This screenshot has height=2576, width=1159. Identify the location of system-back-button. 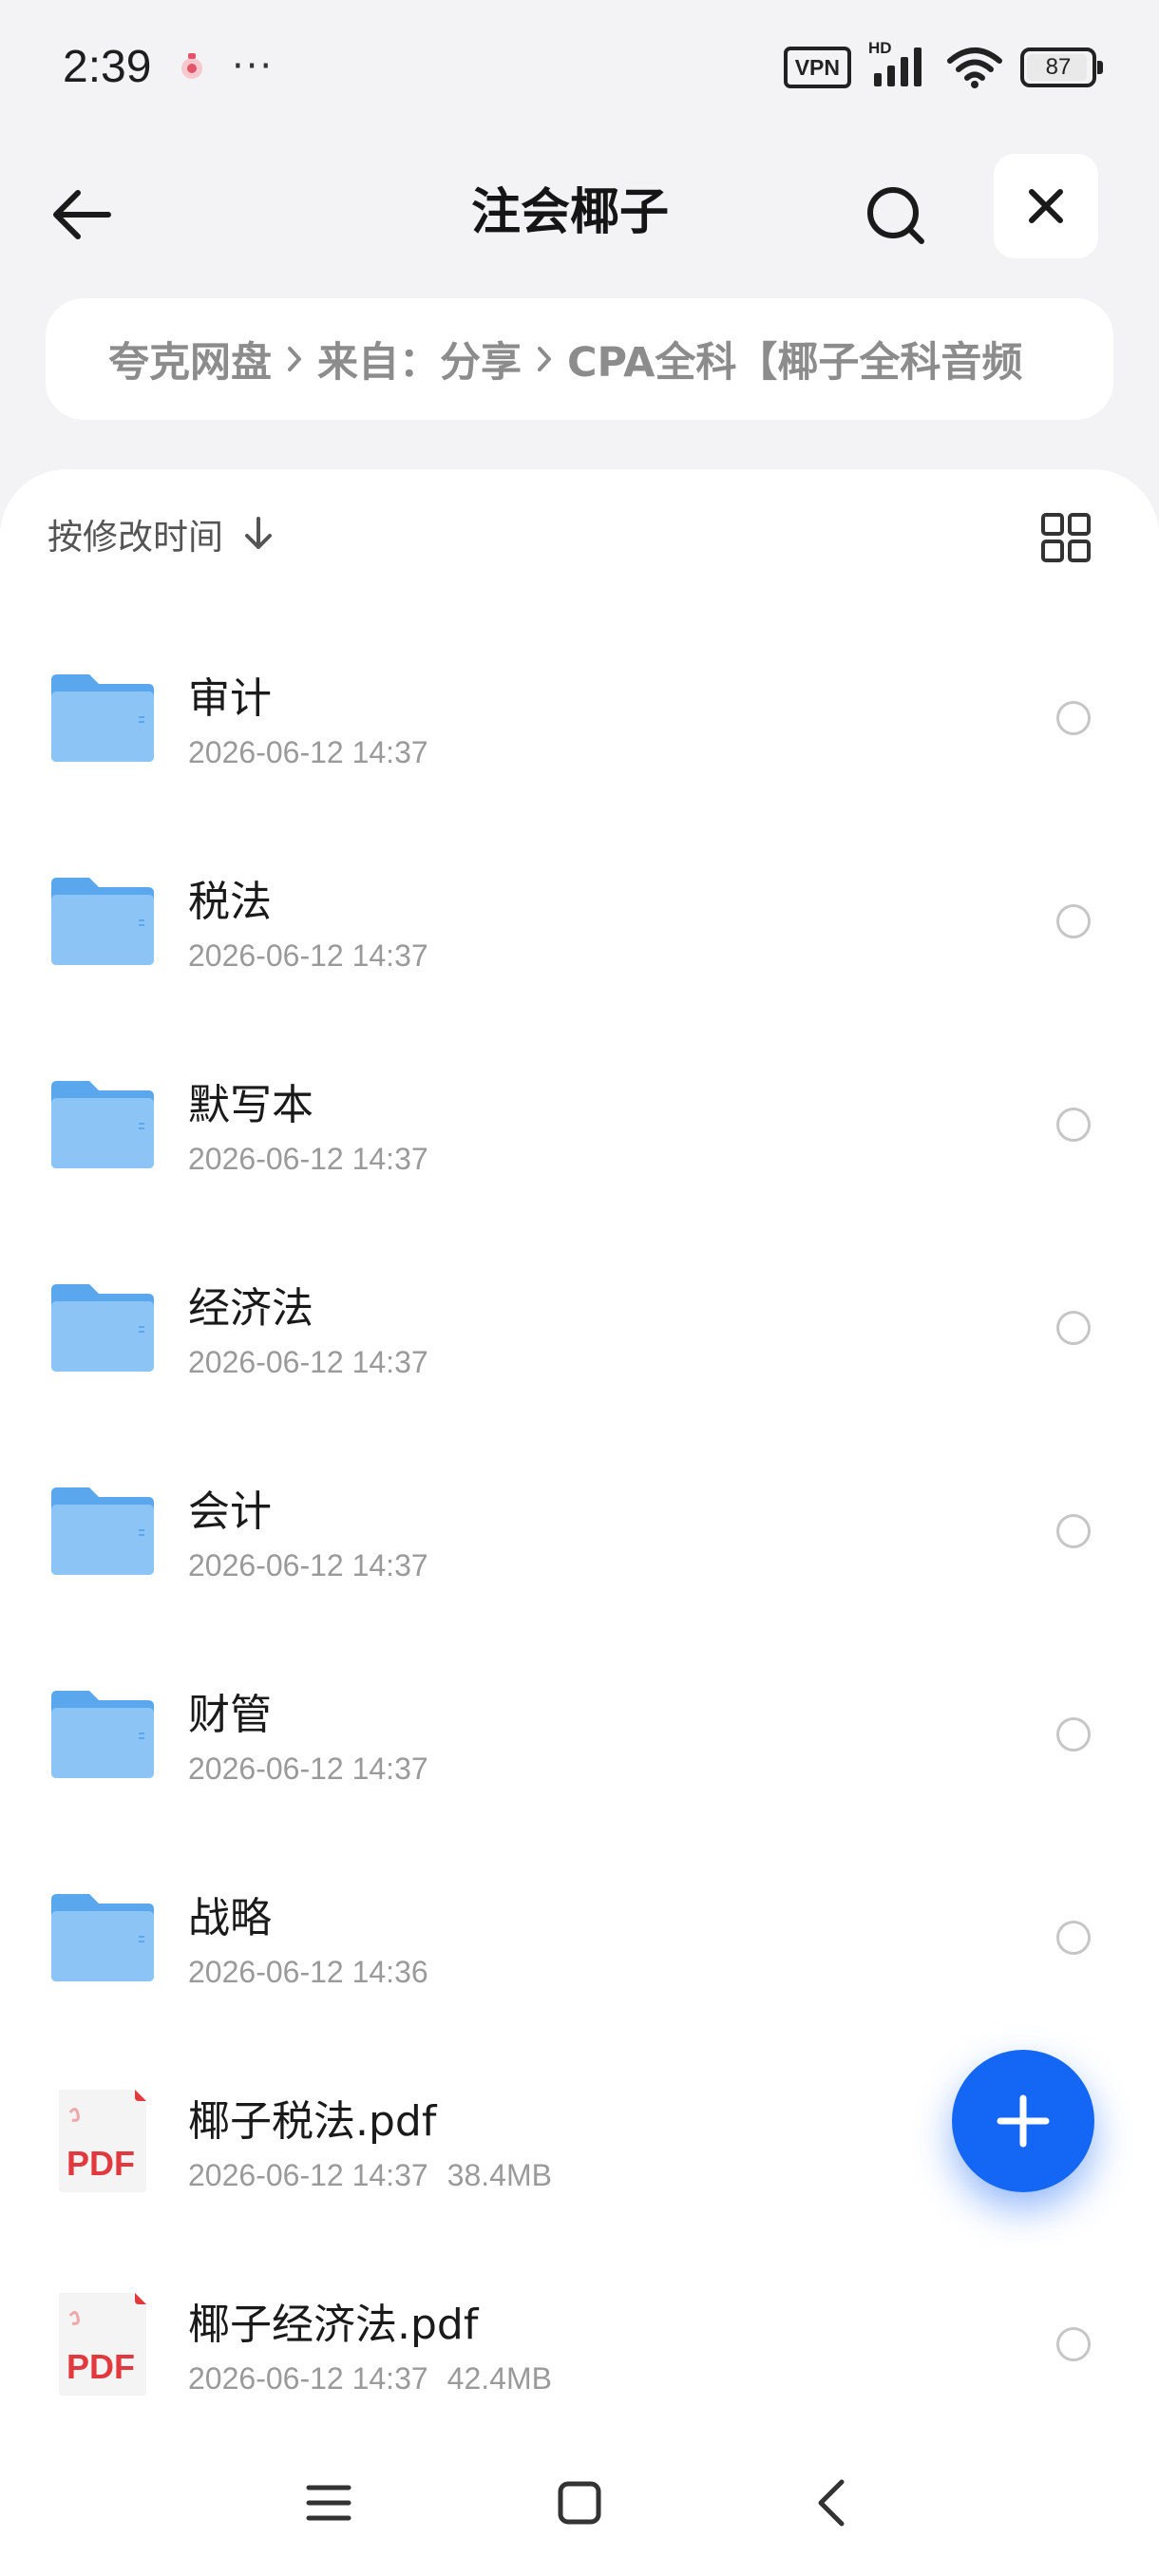
(830, 2503).